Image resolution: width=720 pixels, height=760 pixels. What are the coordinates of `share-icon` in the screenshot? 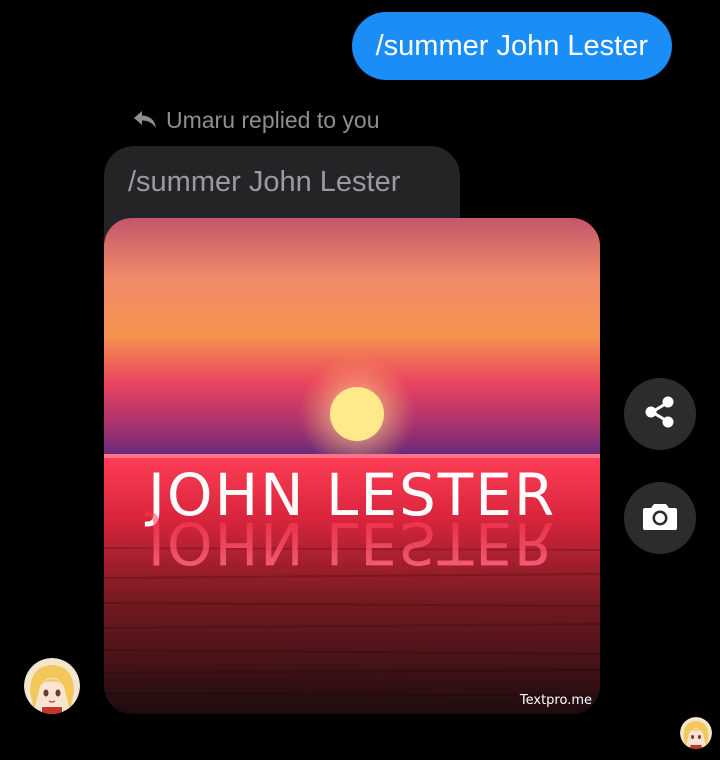 It's located at (660, 414).